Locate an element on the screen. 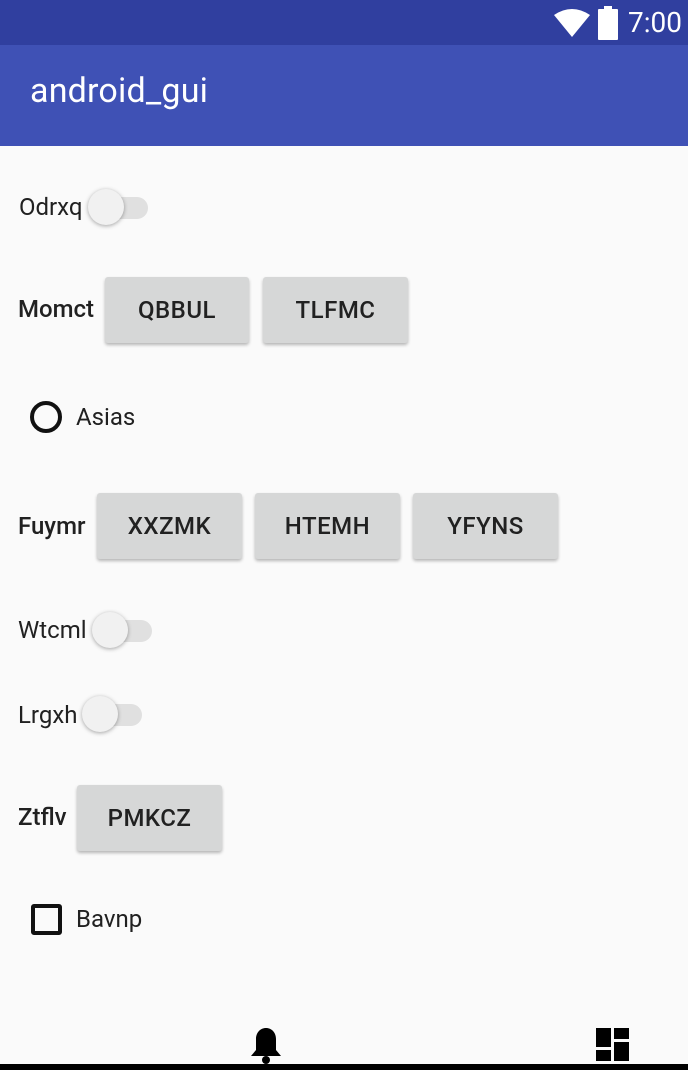 The width and height of the screenshot is (688, 1070). xxzmk-button: XXZMK is located at coordinates (169, 526).